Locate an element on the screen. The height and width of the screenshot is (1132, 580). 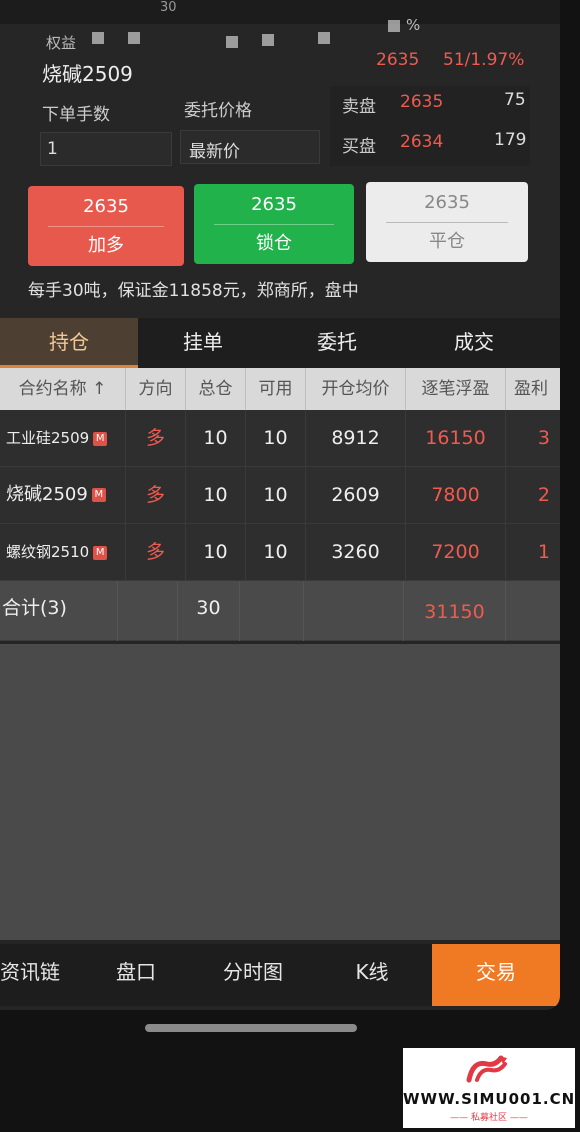
qty-value: 1 is located at coordinates (52, 149).